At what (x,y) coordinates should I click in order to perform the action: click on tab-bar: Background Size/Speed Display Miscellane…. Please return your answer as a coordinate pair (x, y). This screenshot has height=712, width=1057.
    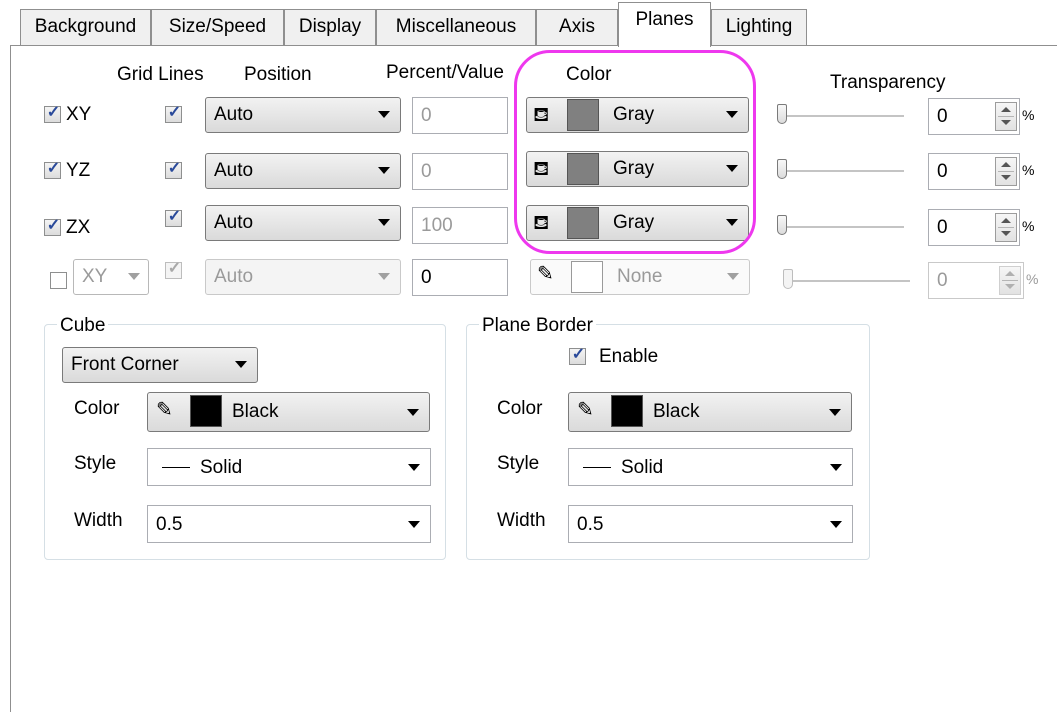
    Looking at the image, I should click on (528, 24).